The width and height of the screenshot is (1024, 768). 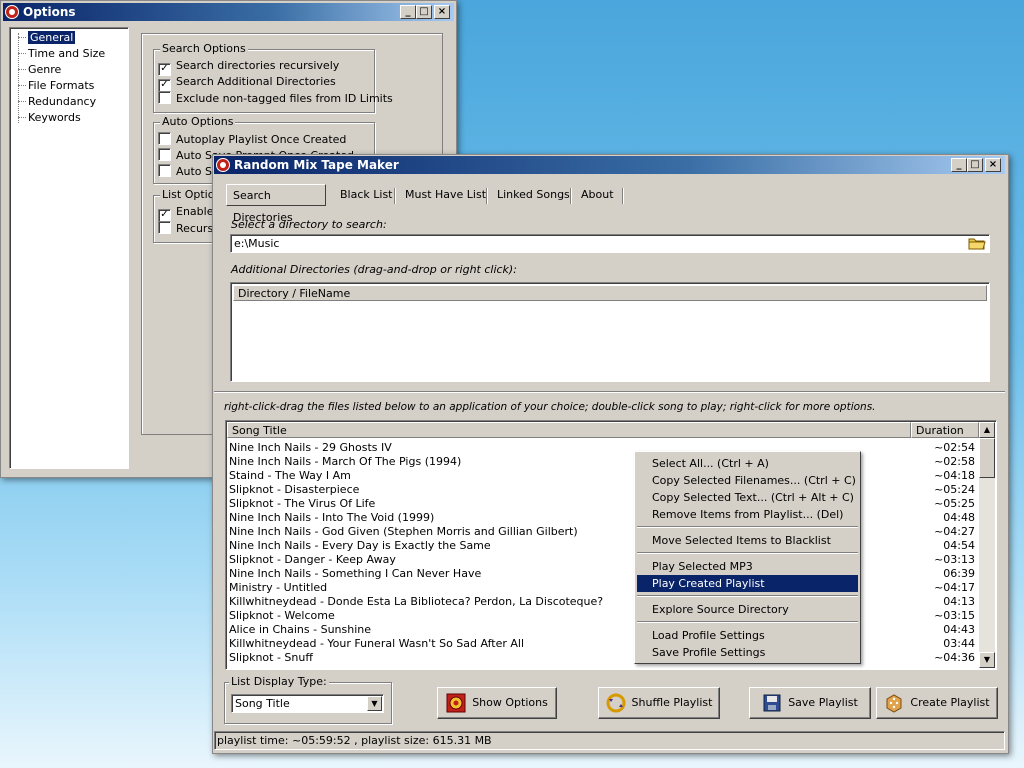 What do you see at coordinates (602, 630) in the screenshot?
I see `song-row: Alice in Chains - Sunshine 04:43` at bounding box center [602, 630].